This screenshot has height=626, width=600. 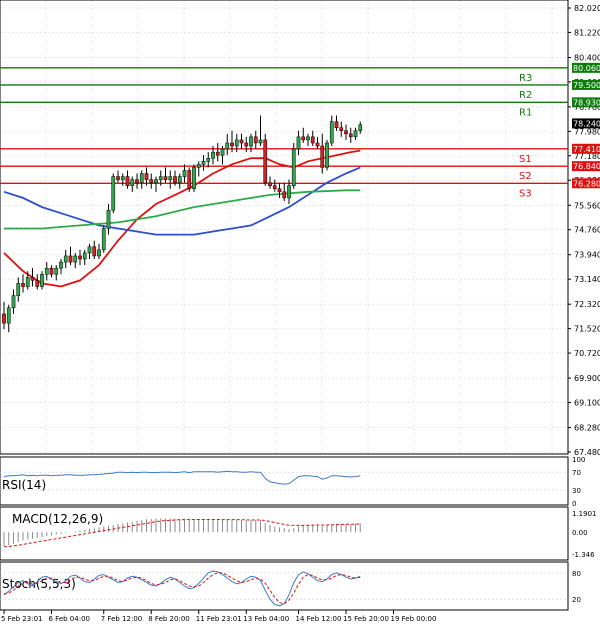 What do you see at coordinates (525, 193) in the screenshot?
I see `level-name-s3: S3` at bounding box center [525, 193].